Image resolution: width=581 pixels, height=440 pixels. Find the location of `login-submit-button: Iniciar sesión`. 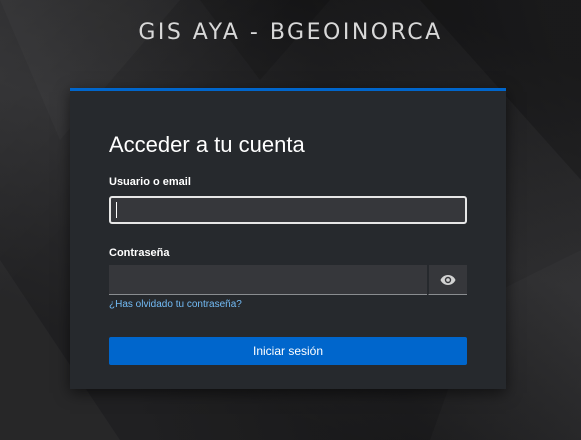

login-submit-button: Iniciar sesión is located at coordinates (288, 351).